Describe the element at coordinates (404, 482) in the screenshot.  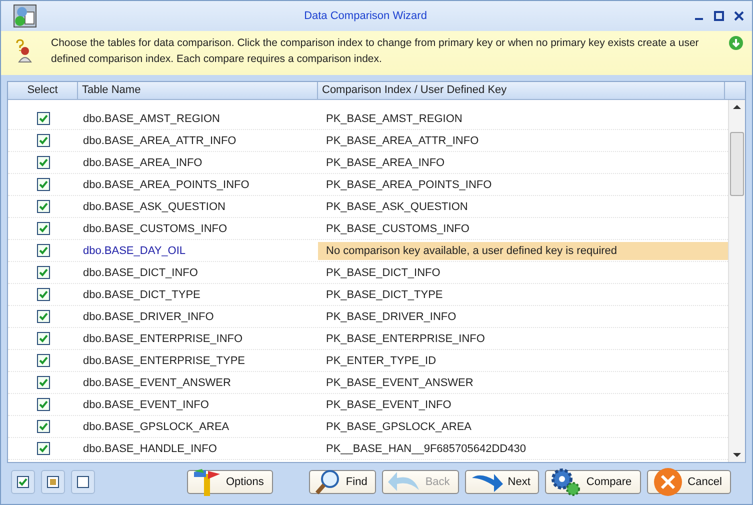
I see `back-arrow-icon` at that location.